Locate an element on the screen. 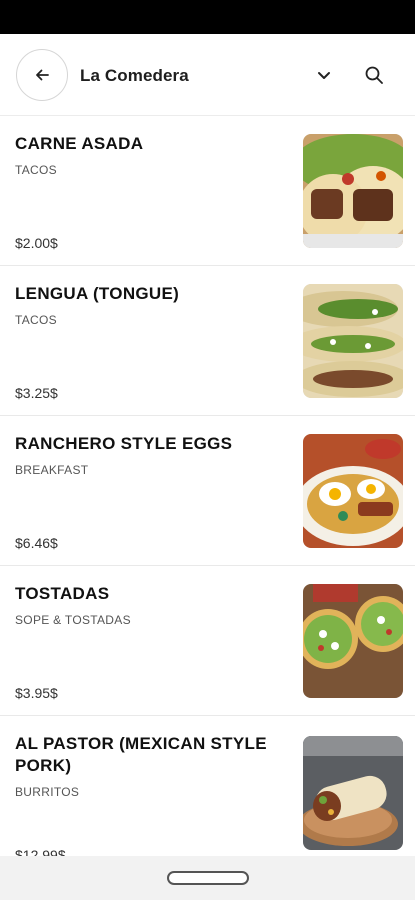 This screenshot has width=415, height=900. item-name: AL PASTOR (MEXICAN STYLE PORK) is located at coordinates (141, 754).